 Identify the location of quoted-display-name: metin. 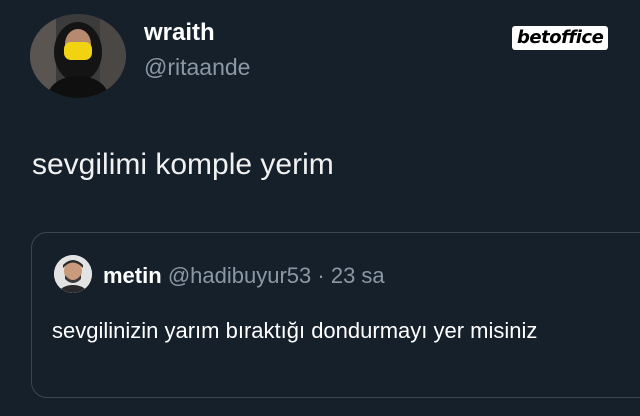
(132, 275).